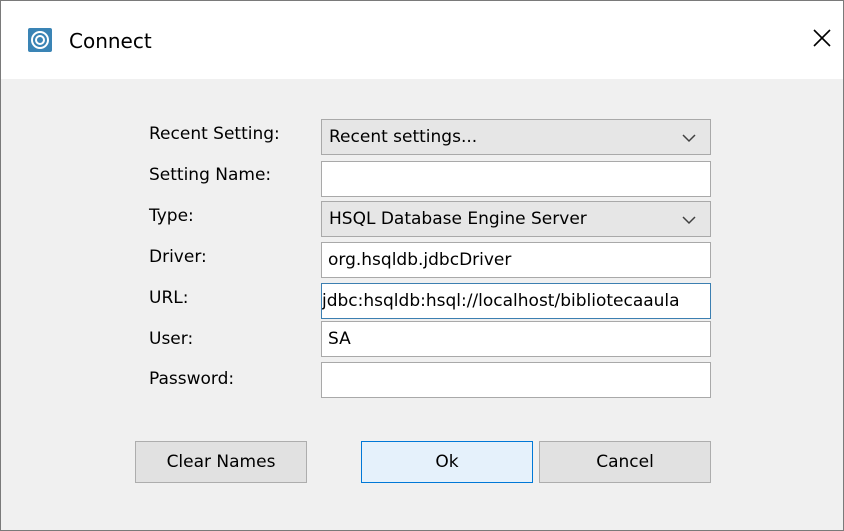  Describe the element at coordinates (221, 462) in the screenshot. I see `clear-names-button: Clear Names` at that location.